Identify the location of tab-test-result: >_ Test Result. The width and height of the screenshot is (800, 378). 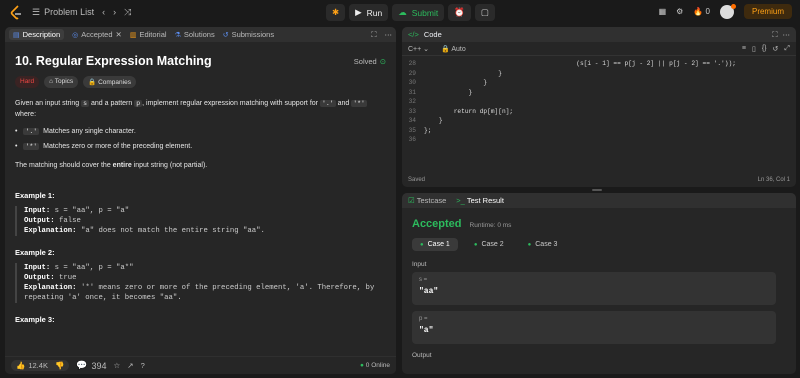
(480, 200).